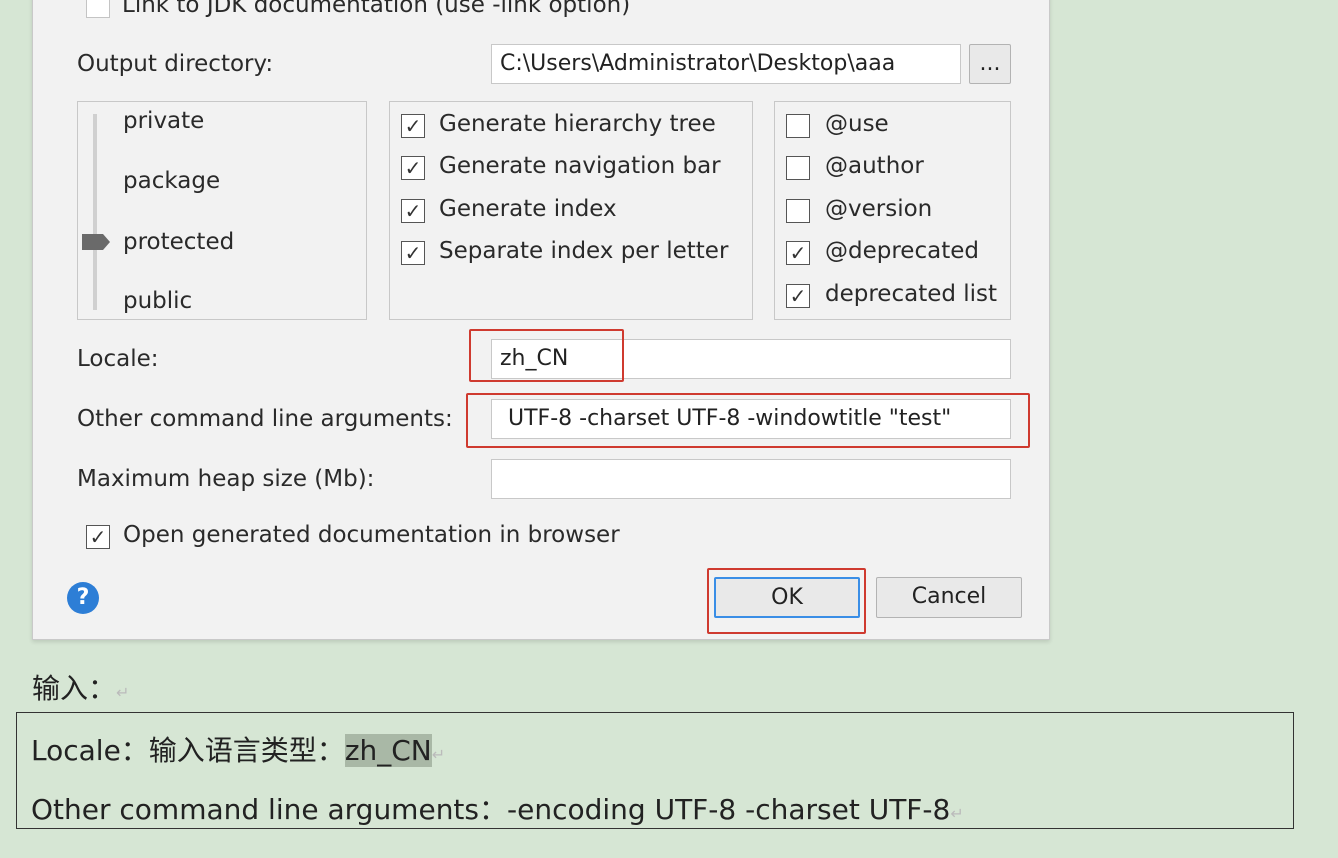 Image resolution: width=1338 pixels, height=858 pixels. I want to click on scope-public: public, so click(157, 301).